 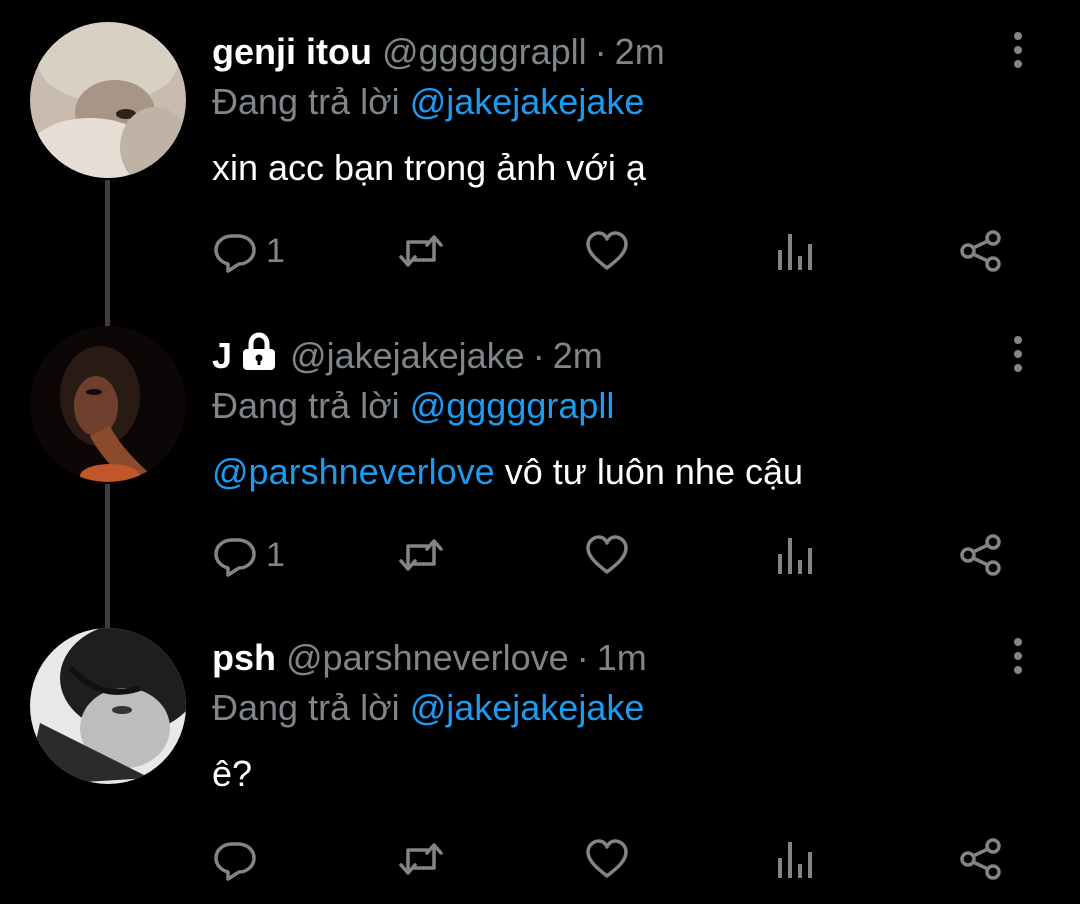 I want to click on handle: @parshneverlove, so click(x=427, y=657).